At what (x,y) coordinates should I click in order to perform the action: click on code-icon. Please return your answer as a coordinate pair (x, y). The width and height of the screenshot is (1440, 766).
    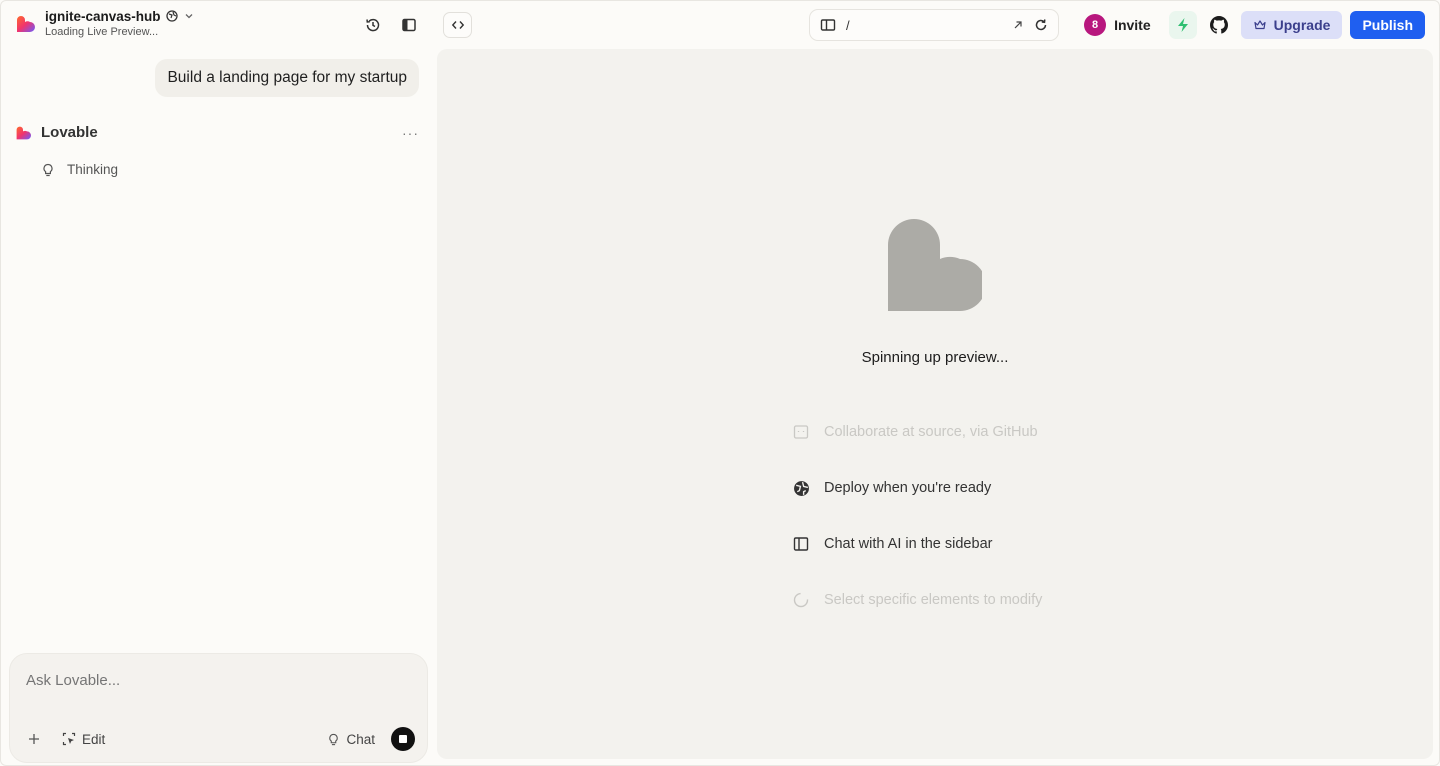
    Looking at the image, I should click on (457, 25).